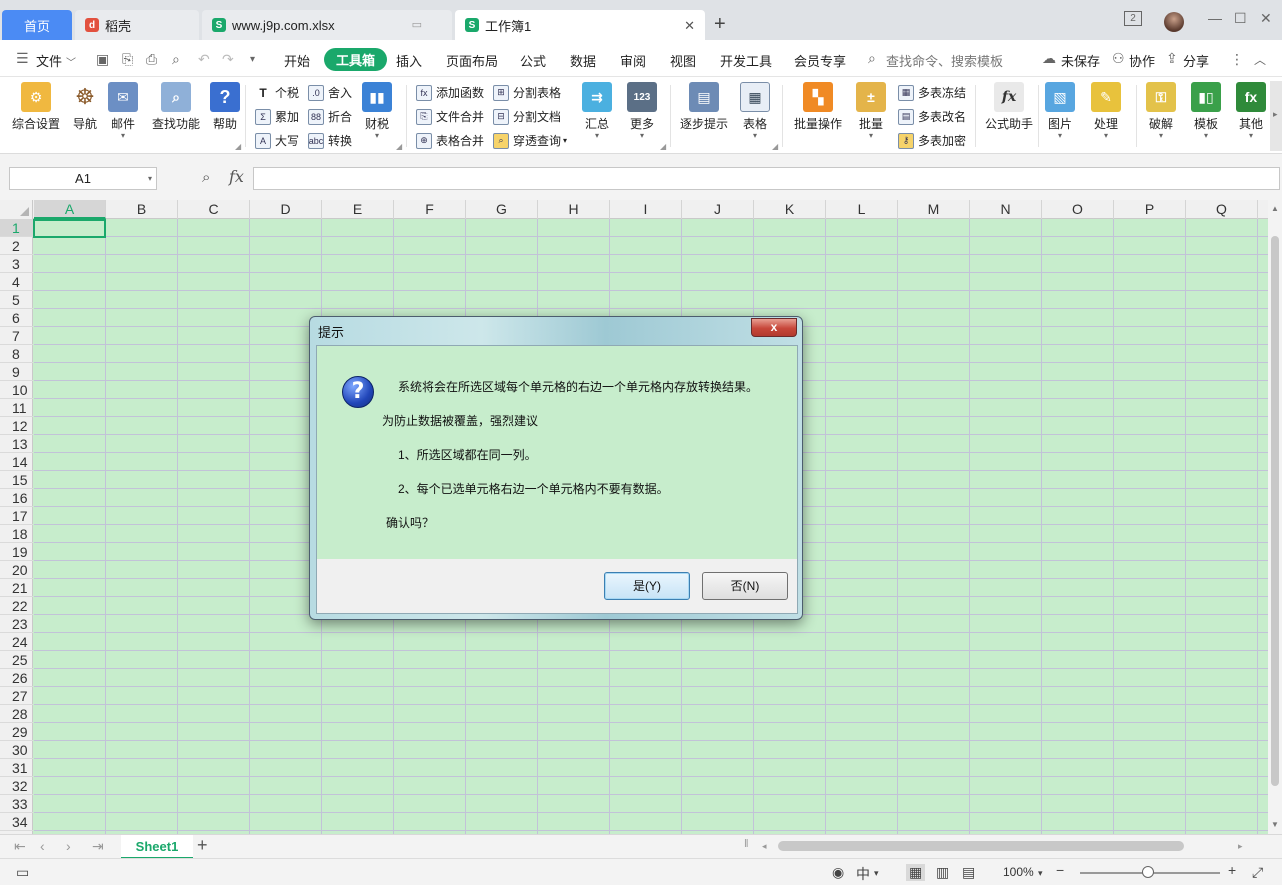  Describe the element at coordinates (766, 178) in the screenshot. I see `formula-input` at that location.